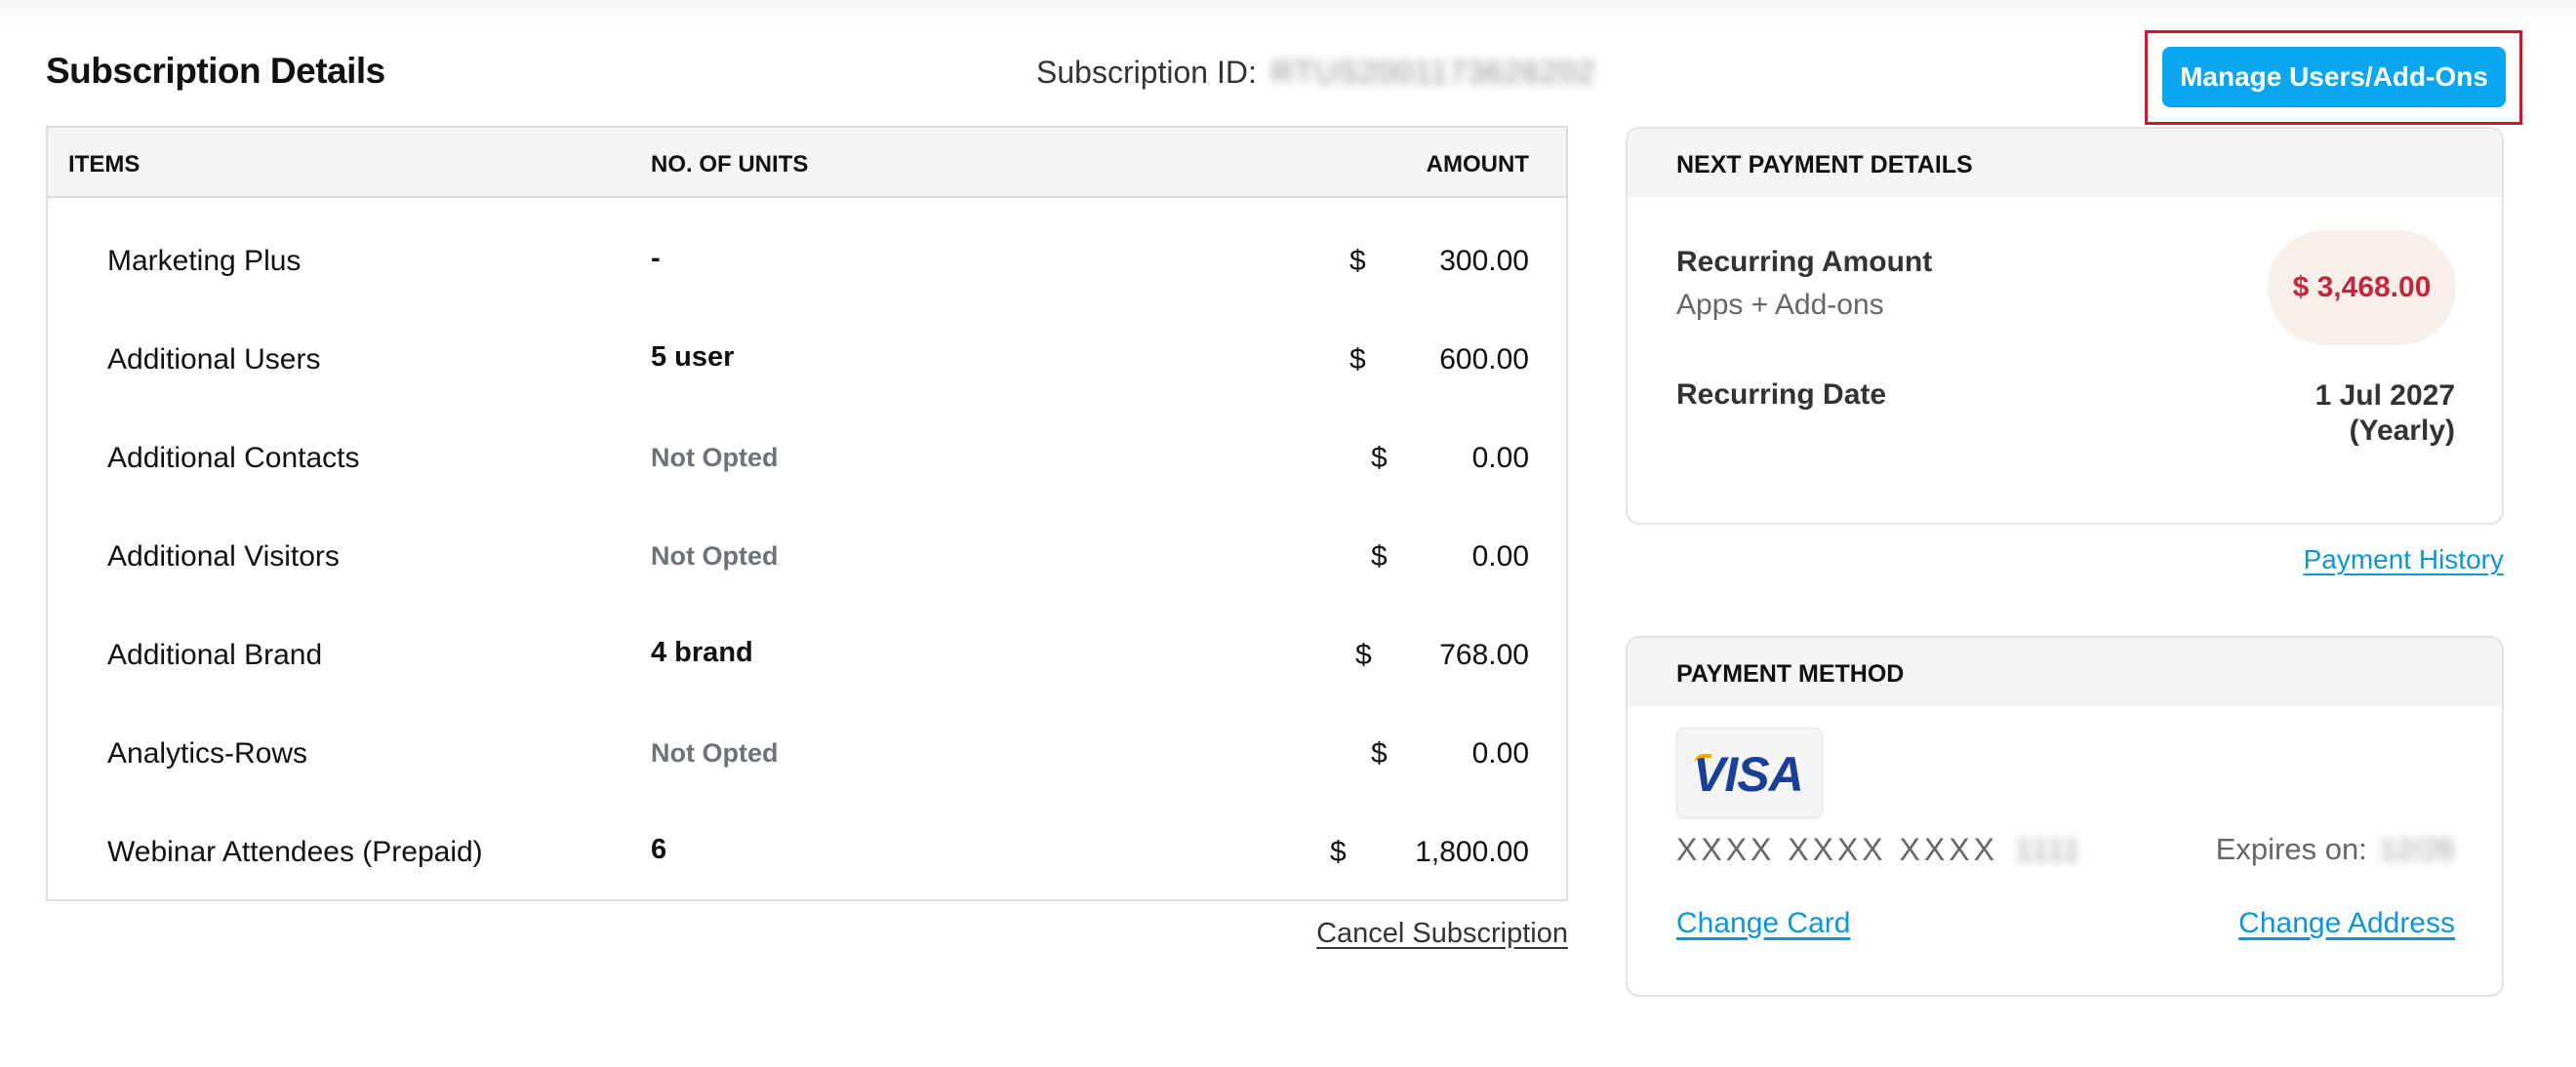 The height and width of the screenshot is (1067, 2576). What do you see at coordinates (2047, 849) in the screenshot?
I see `card-number-last4: 1111` at bounding box center [2047, 849].